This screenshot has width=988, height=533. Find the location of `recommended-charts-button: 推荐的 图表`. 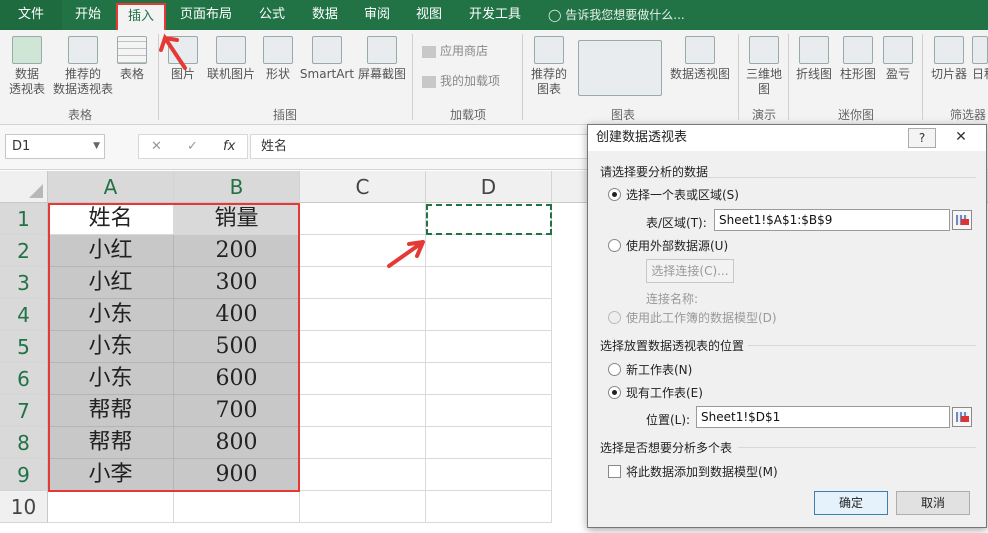

recommended-charts-button: 推荐的 图表 is located at coordinates (549, 66).